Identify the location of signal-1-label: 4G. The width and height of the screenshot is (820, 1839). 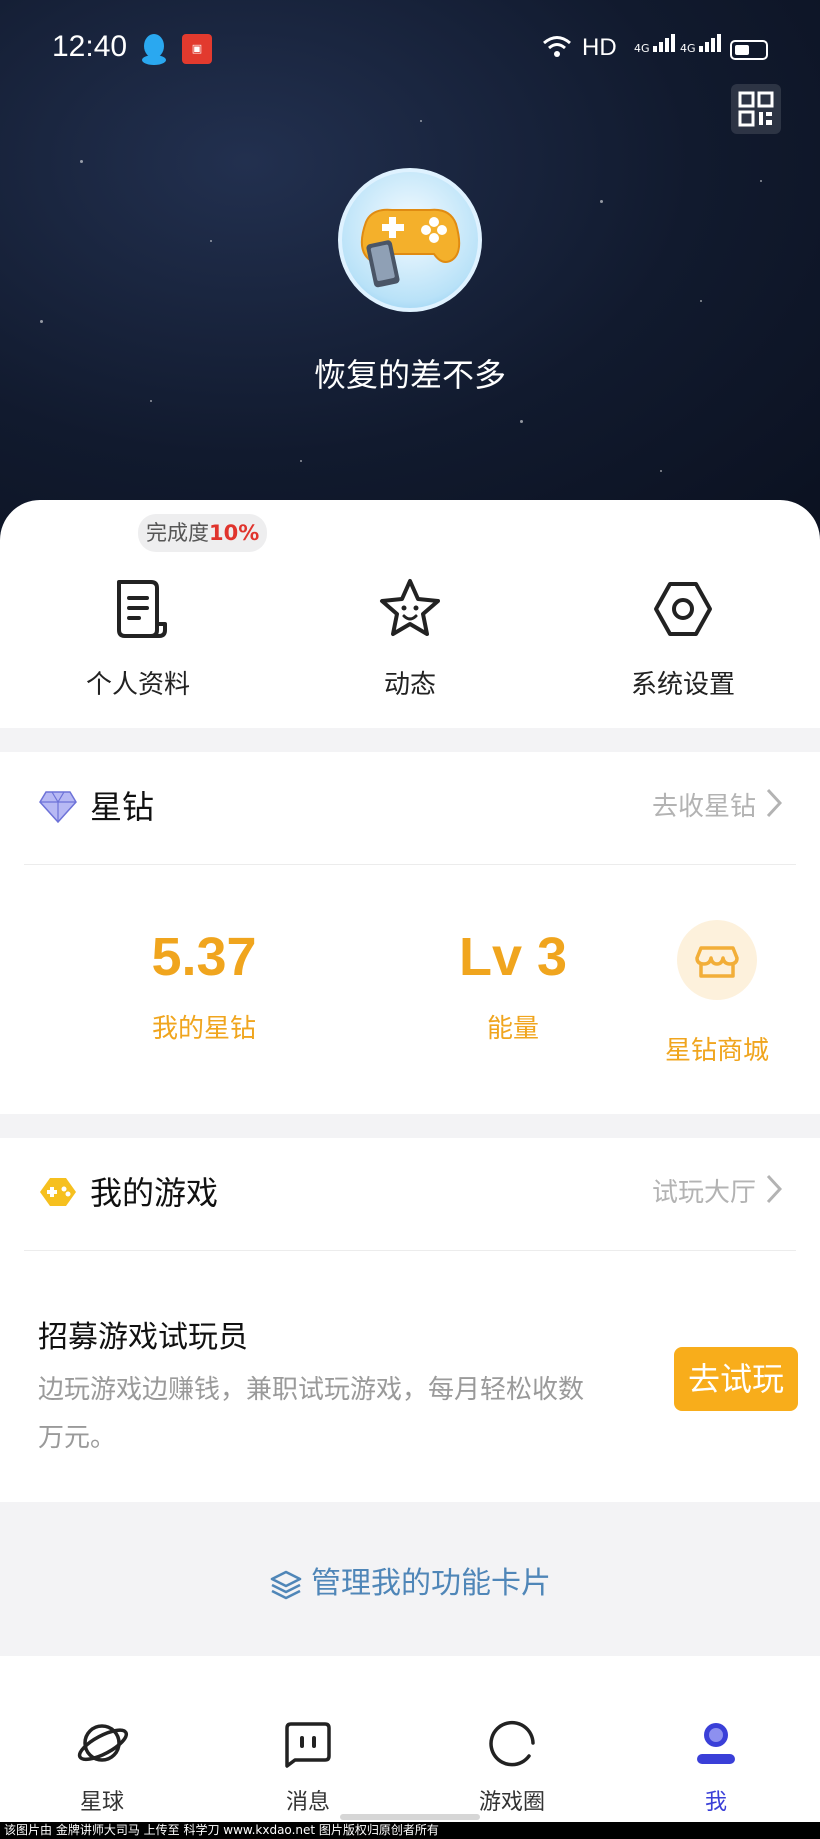
(642, 48).